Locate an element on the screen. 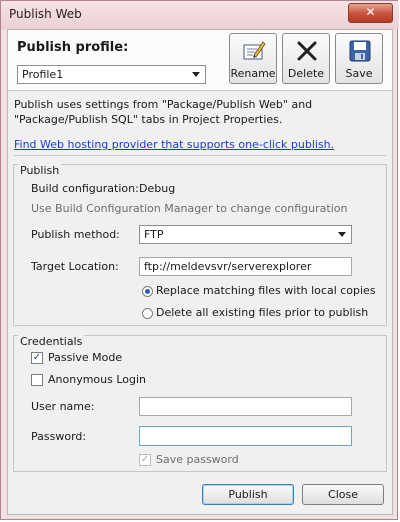 The image size is (400, 522). credentials-group-label: Credentials is located at coordinates (51, 341).